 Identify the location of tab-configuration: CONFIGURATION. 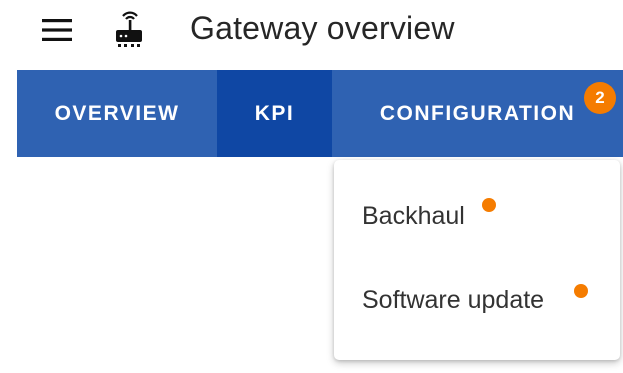
(477, 113).